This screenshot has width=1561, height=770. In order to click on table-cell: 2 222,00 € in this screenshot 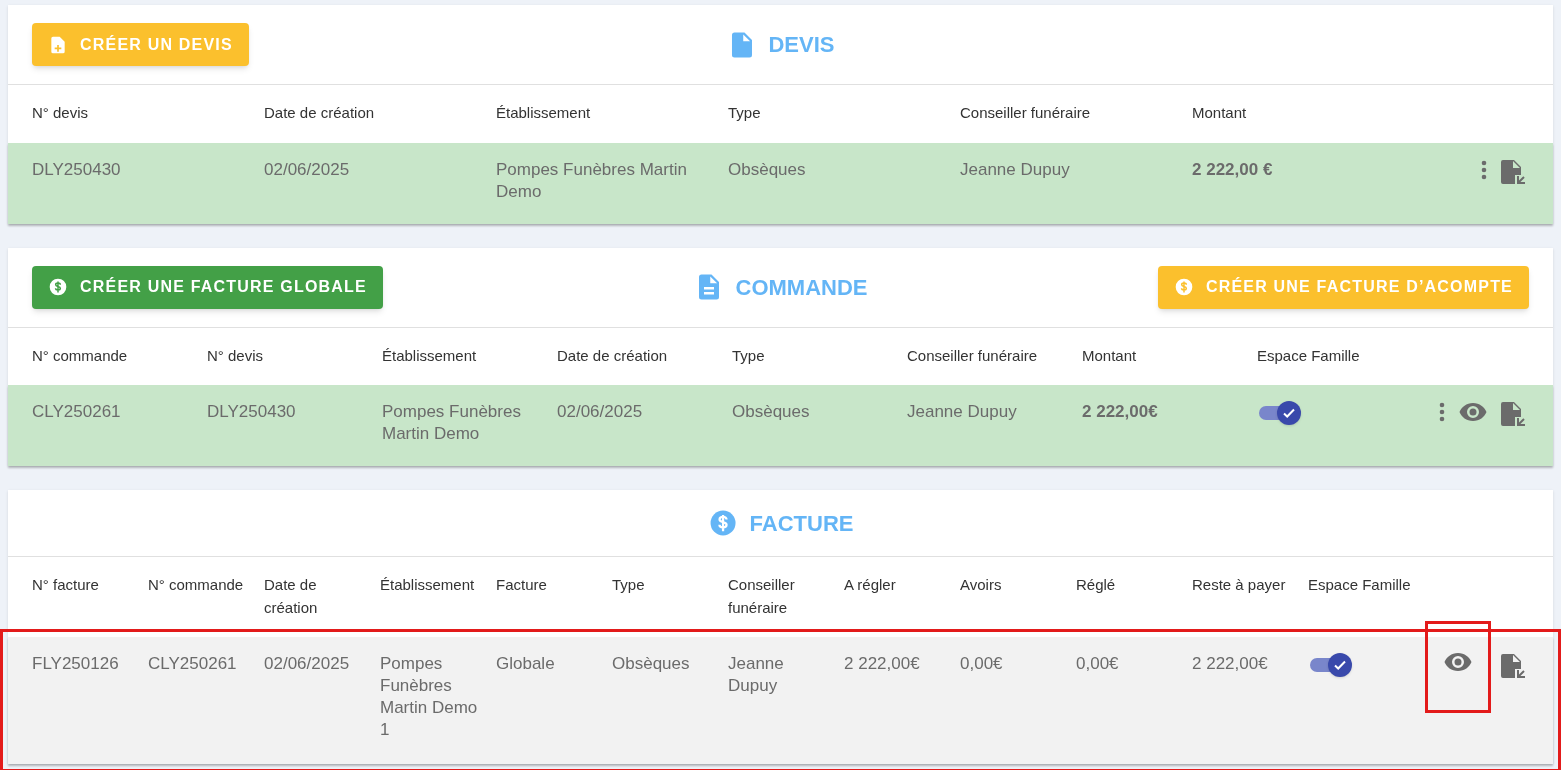, I will do `click(1232, 169)`.